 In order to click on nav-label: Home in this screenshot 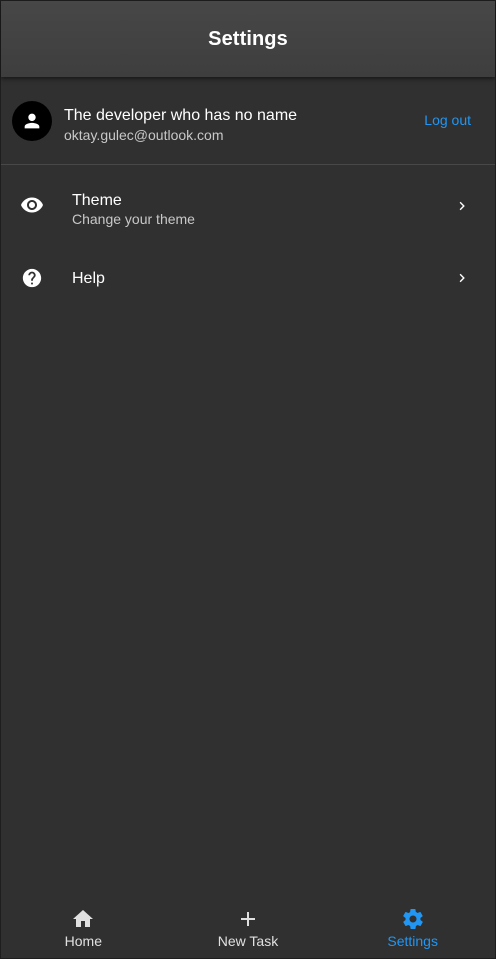, I will do `click(83, 941)`.